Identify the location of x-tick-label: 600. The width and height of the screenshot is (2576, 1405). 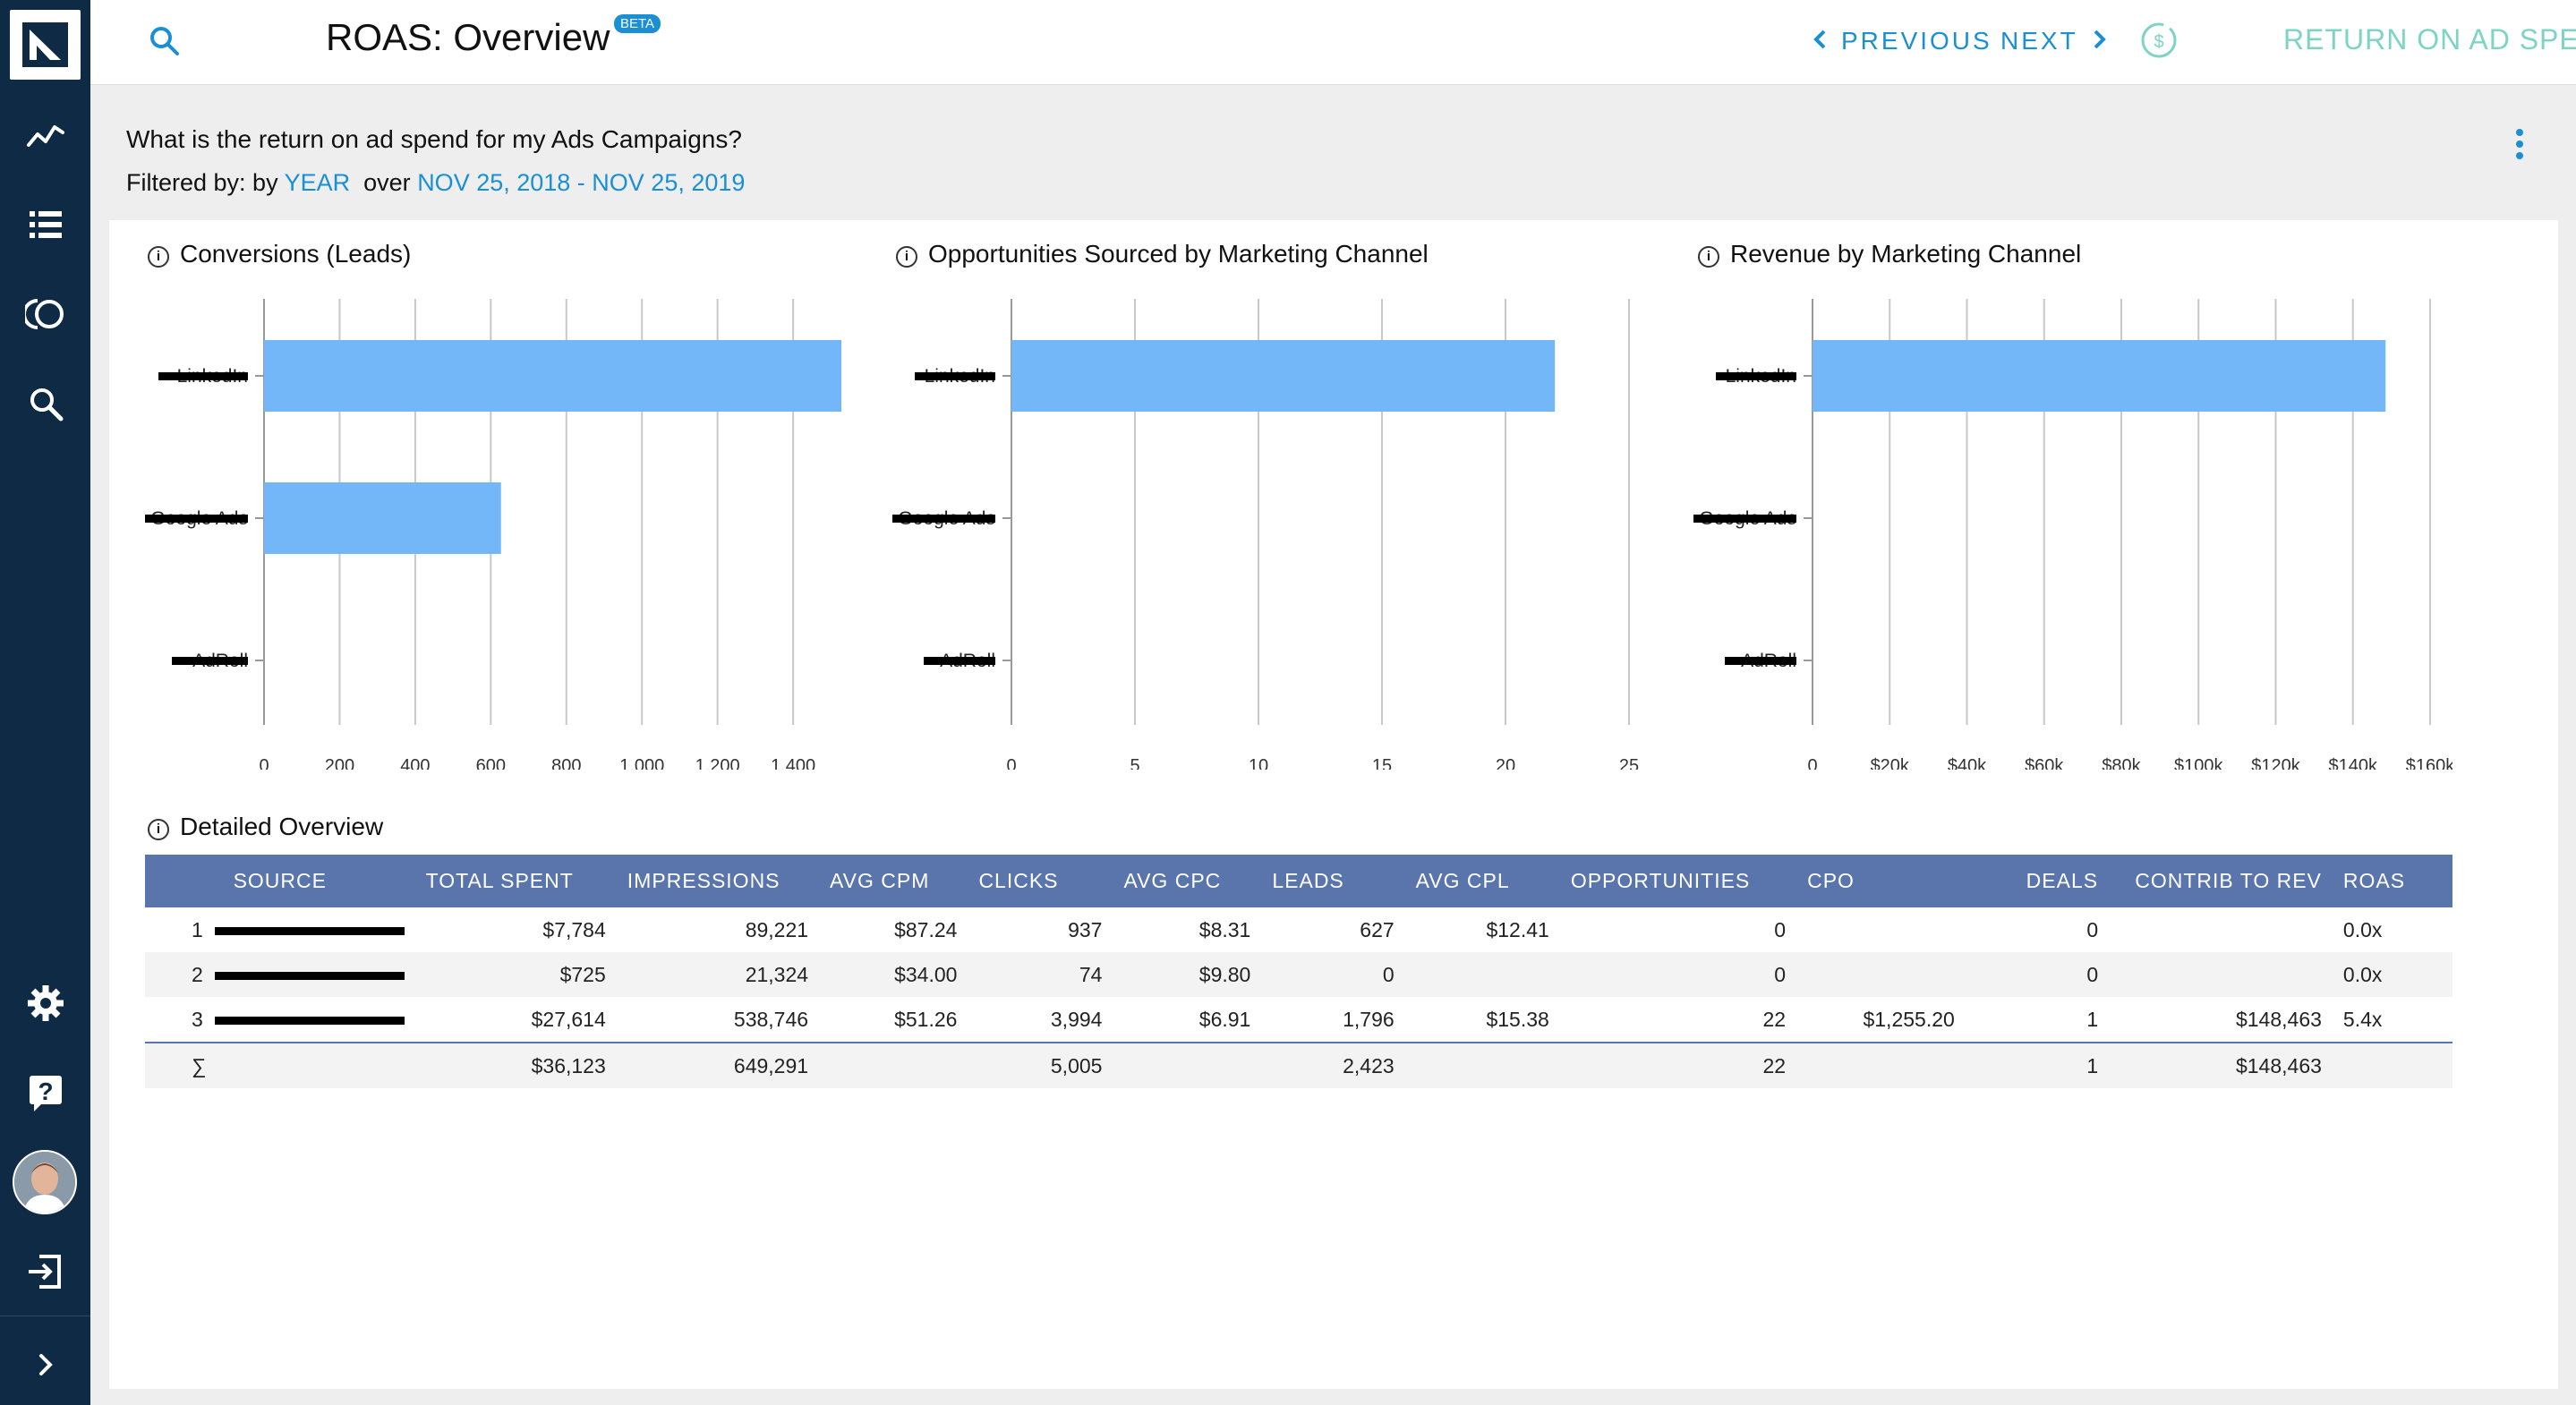
(491, 763).